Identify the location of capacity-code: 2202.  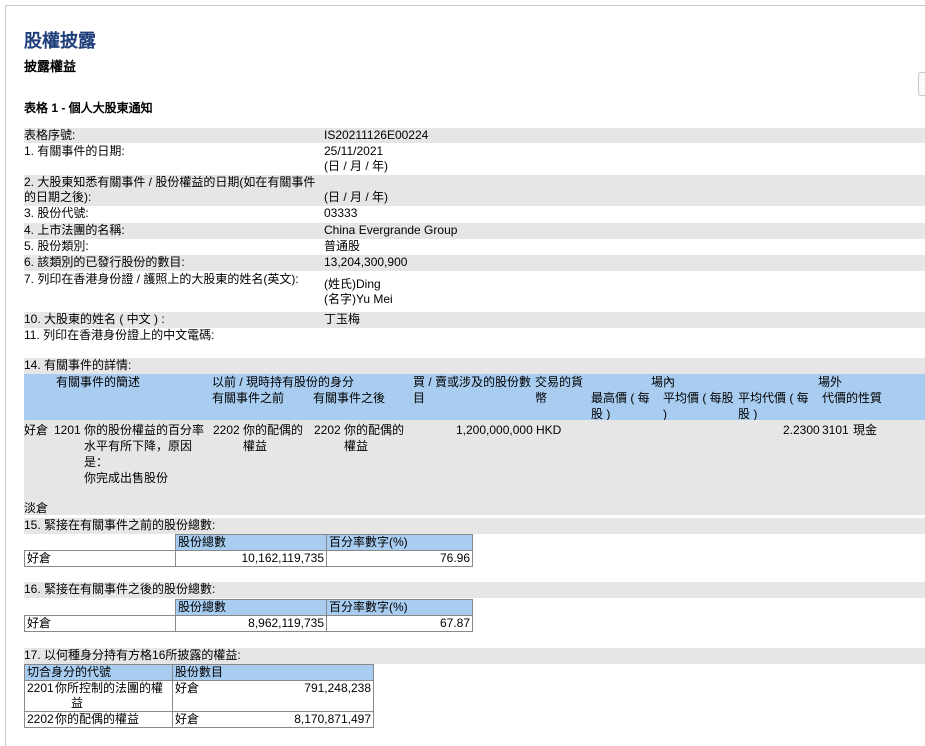
(40, 719).